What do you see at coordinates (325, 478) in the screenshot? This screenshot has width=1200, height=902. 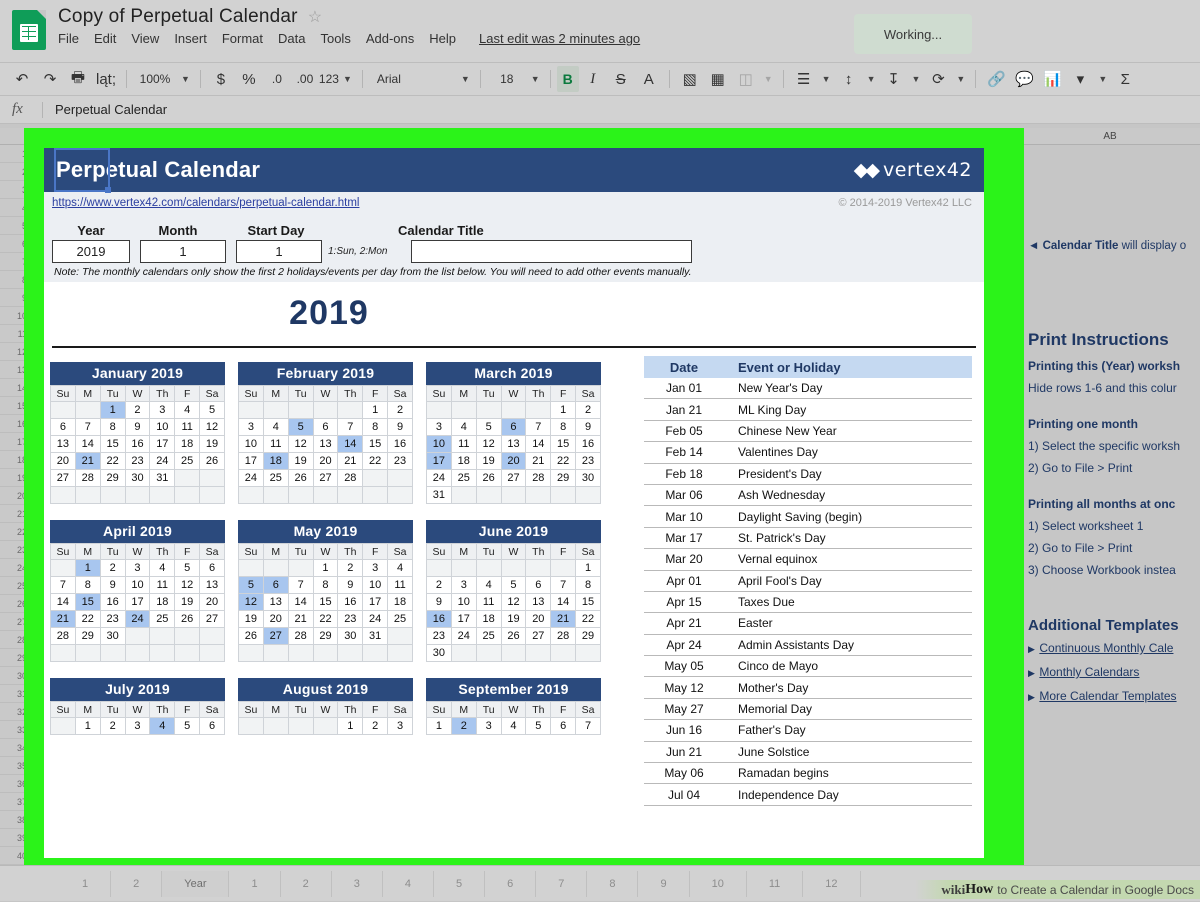 I see `day-cell: 27` at bounding box center [325, 478].